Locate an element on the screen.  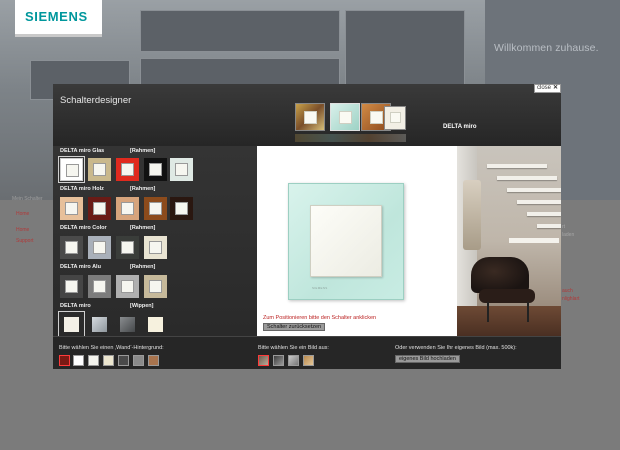
group-kind-holz: [Rahmen] is located at coordinates (143, 189).